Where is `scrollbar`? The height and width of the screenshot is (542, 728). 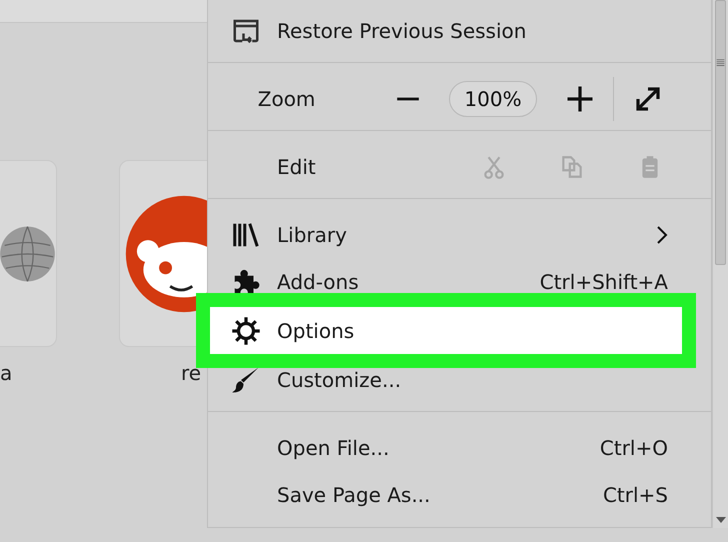 scrollbar is located at coordinates (720, 264).